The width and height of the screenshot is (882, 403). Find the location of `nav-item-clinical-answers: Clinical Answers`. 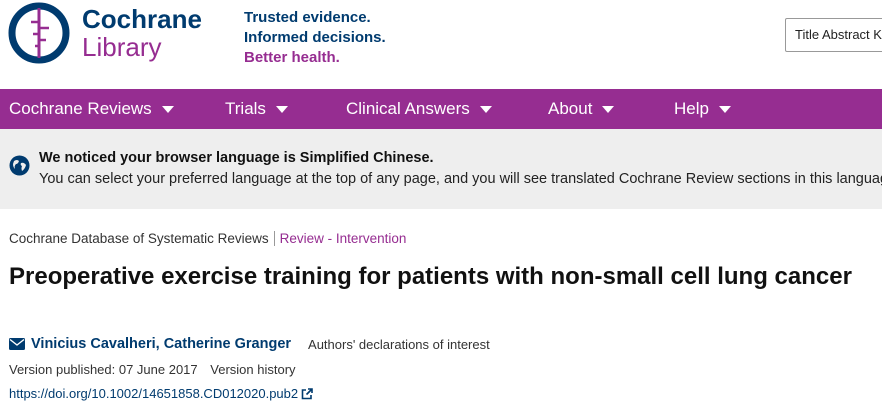

nav-item-clinical-answers: Clinical Answers is located at coordinates (419, 109).